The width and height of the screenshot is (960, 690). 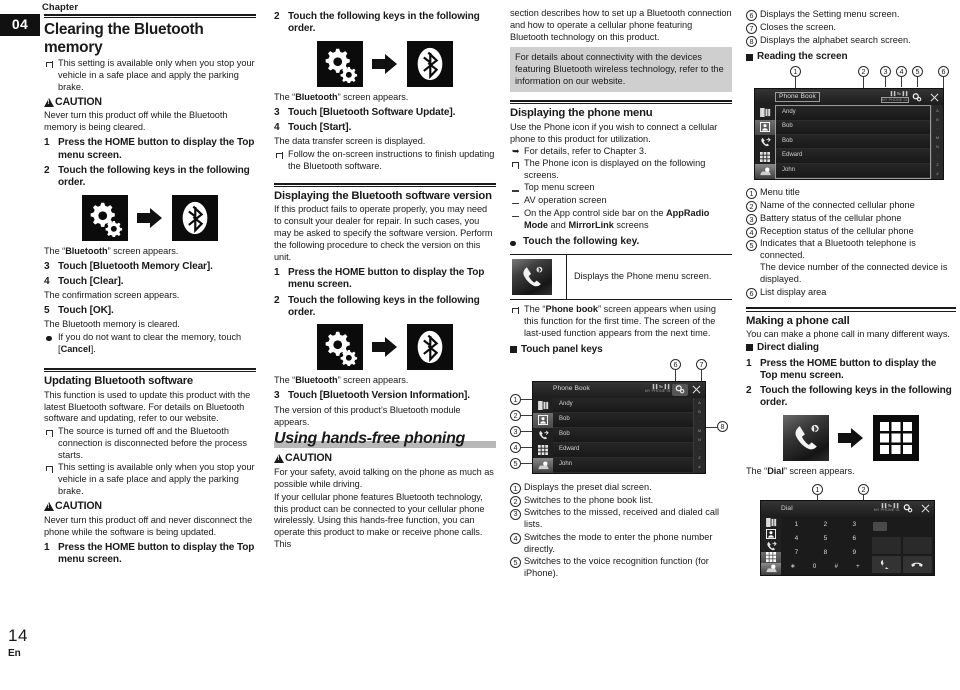 What do you see at coordinates (815, 567) in the screenshot?
I see `key-0: 0` at bounding box center [815, 567].